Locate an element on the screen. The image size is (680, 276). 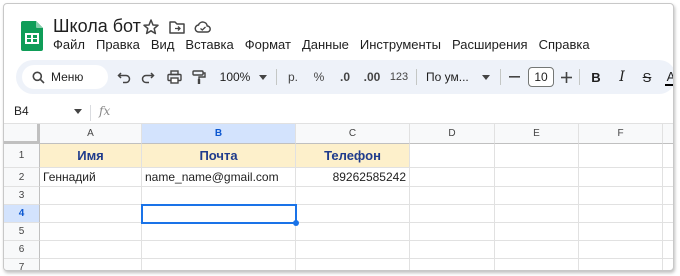
menu-insert: Вставка is located at coordinates (209, 44).